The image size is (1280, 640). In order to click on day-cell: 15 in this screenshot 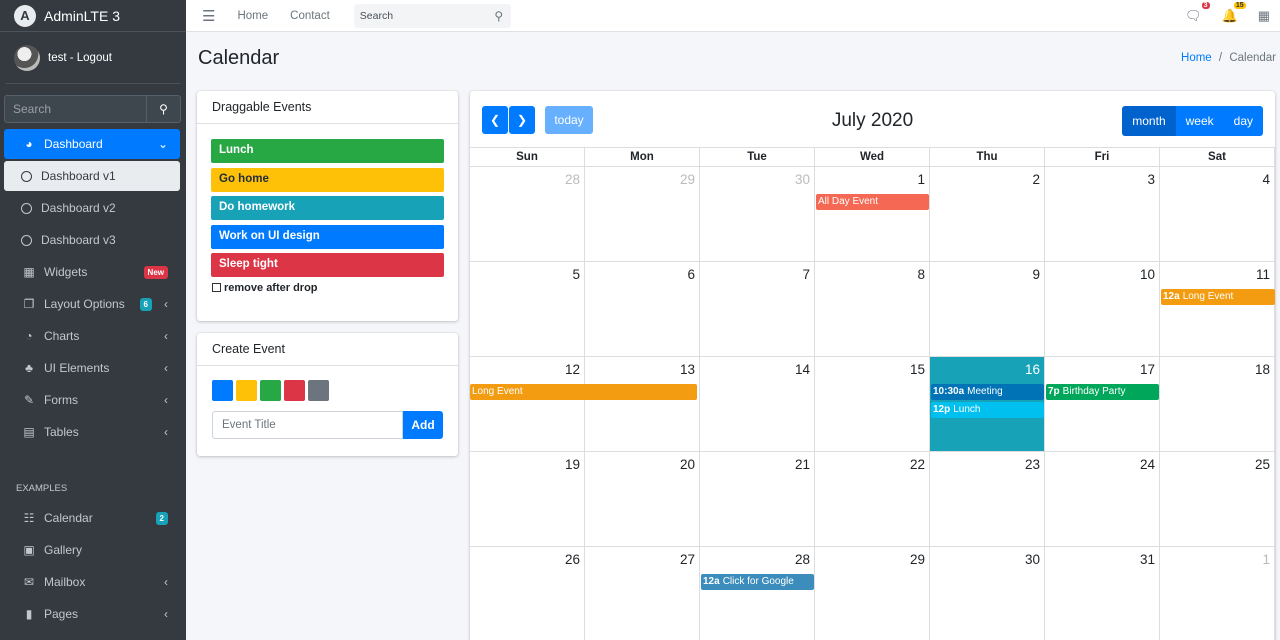, I will do `click(872, 404)`.